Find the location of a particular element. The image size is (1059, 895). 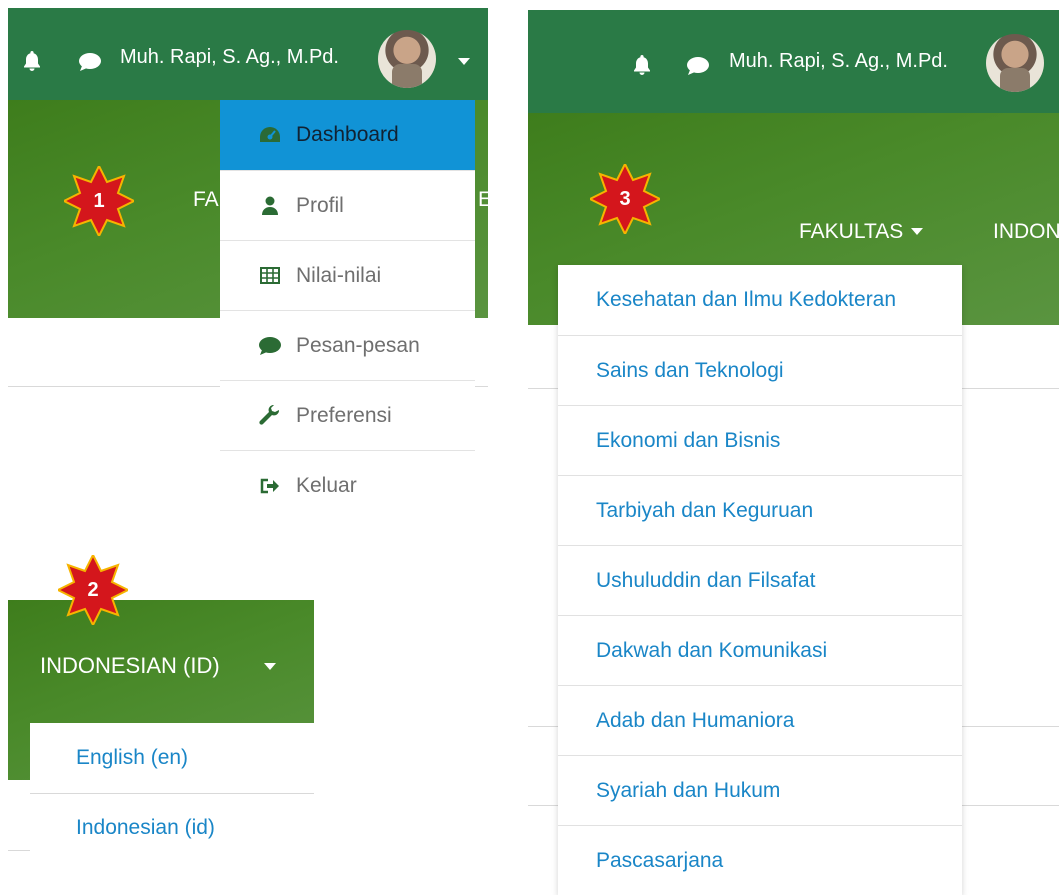

fakultas-item-adab: Adab dan Humaniora is located at coordinates (760, 720).